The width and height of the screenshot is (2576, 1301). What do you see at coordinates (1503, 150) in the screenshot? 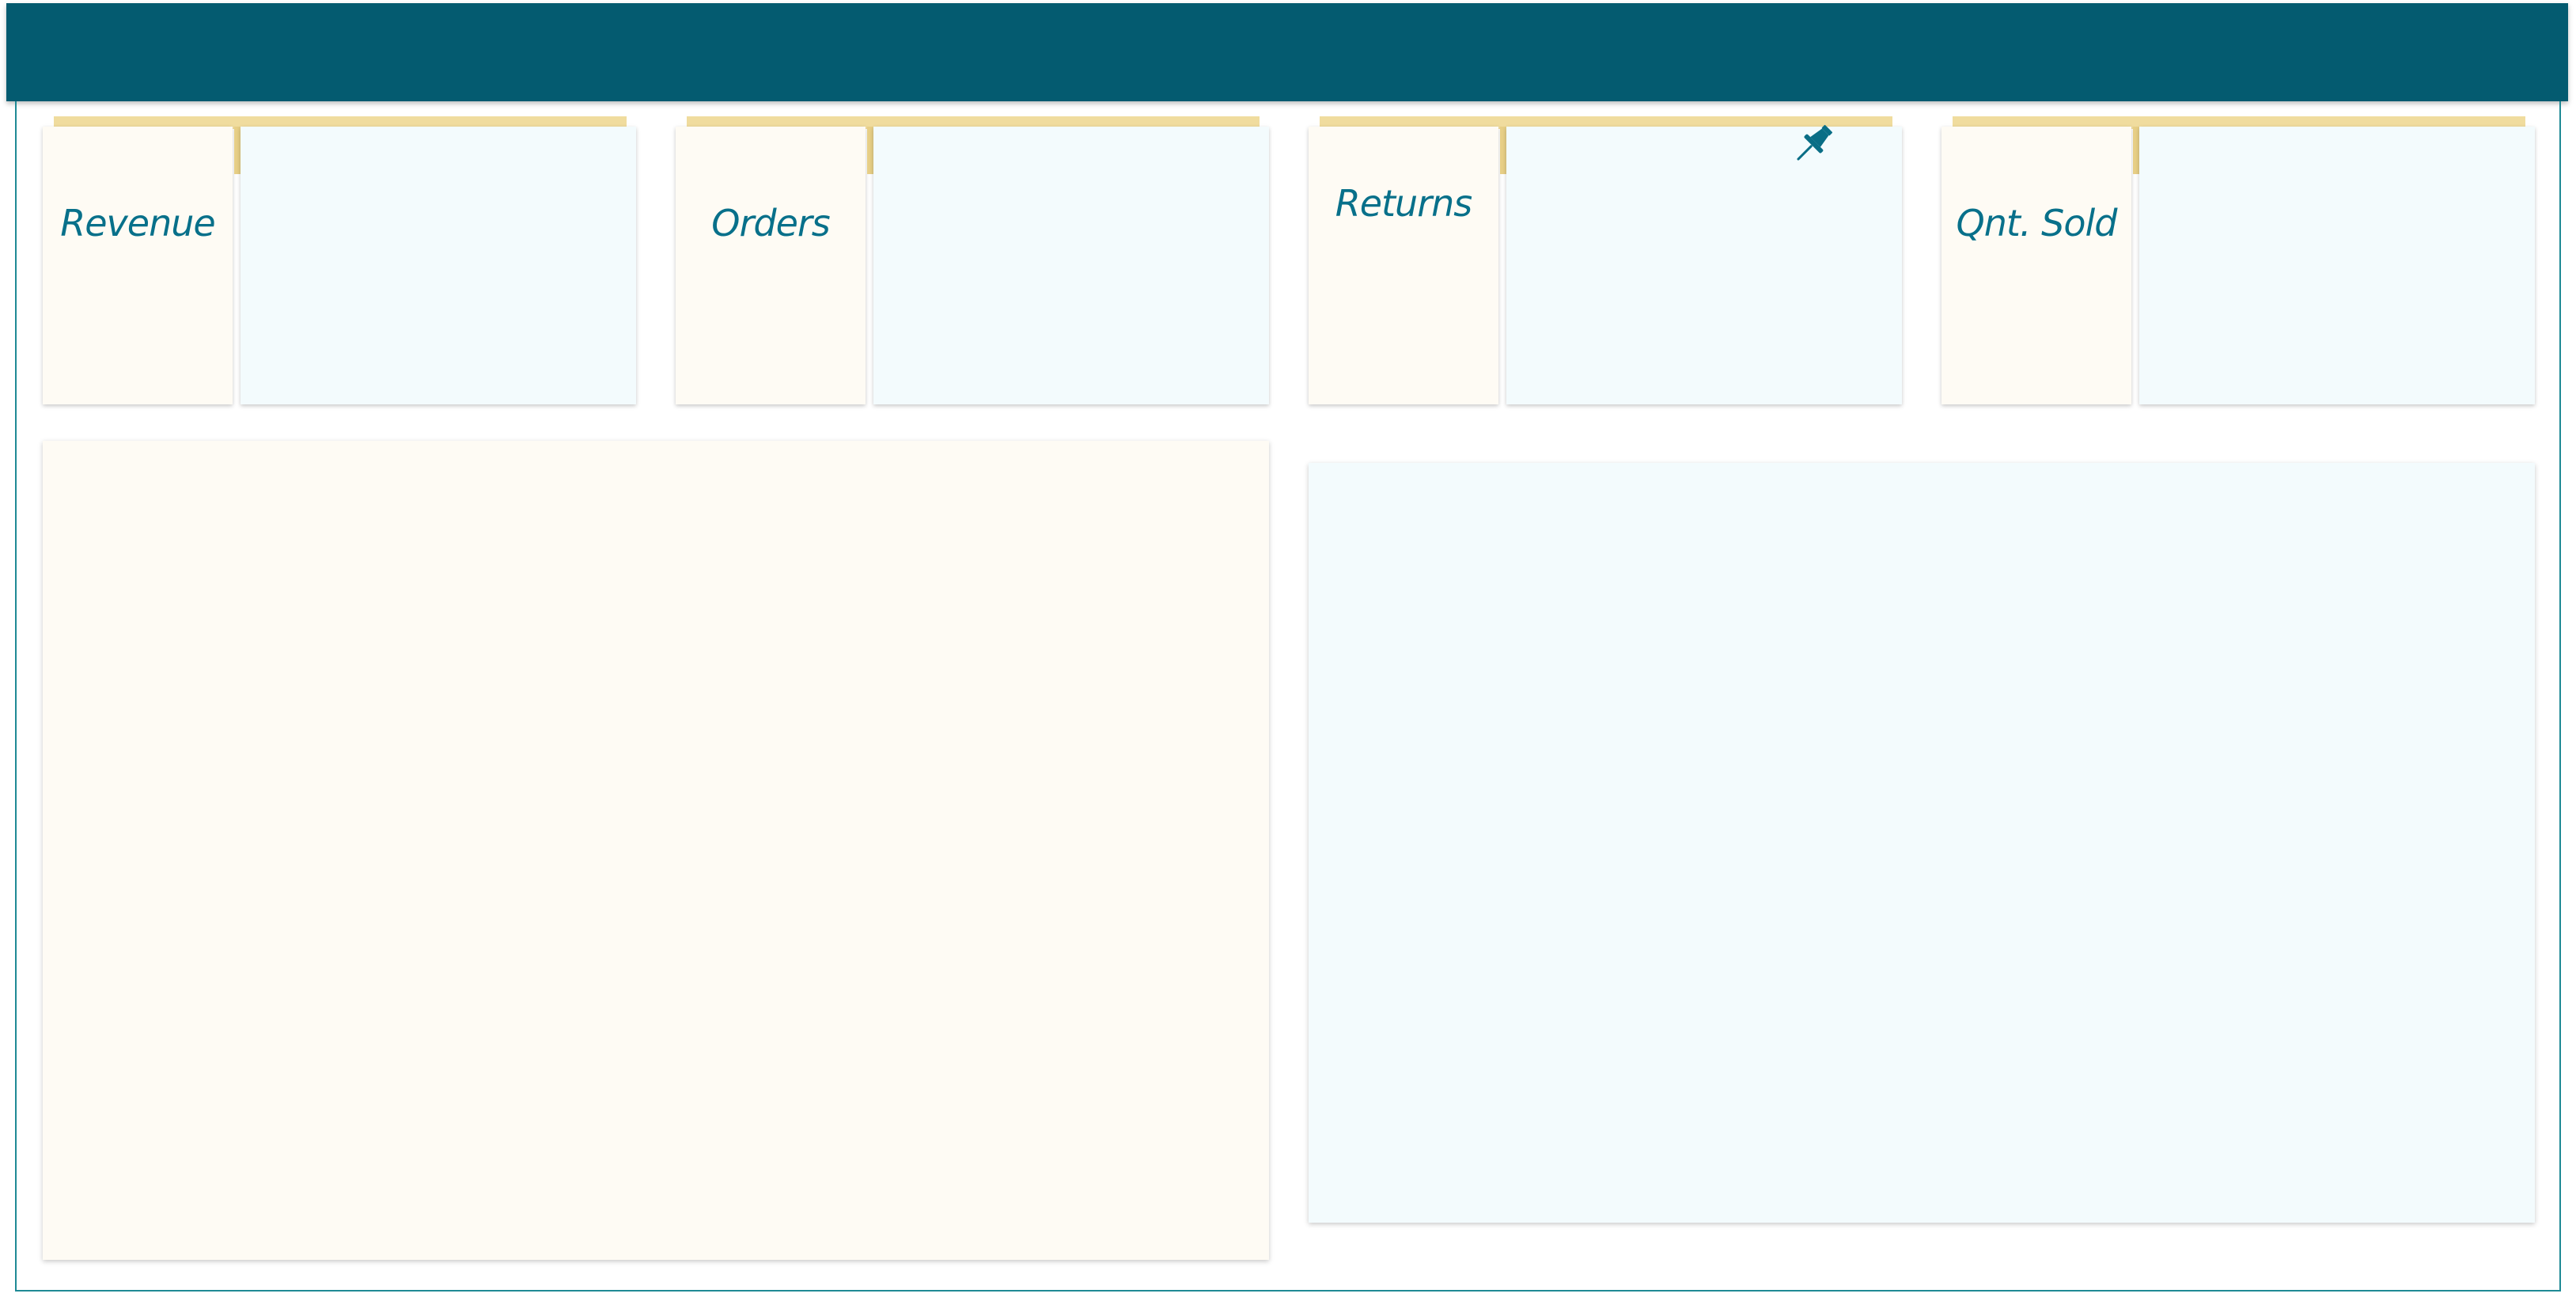
I see `kpi-returns-accent` at bounding box center [1503, 150].